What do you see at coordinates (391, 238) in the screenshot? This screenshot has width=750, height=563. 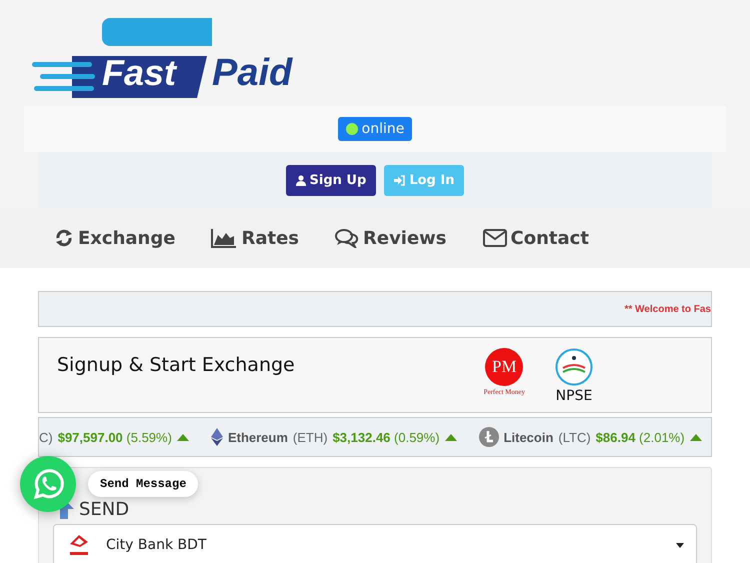 I see `nav-link: Reviews` at bounding box center [391, 238].